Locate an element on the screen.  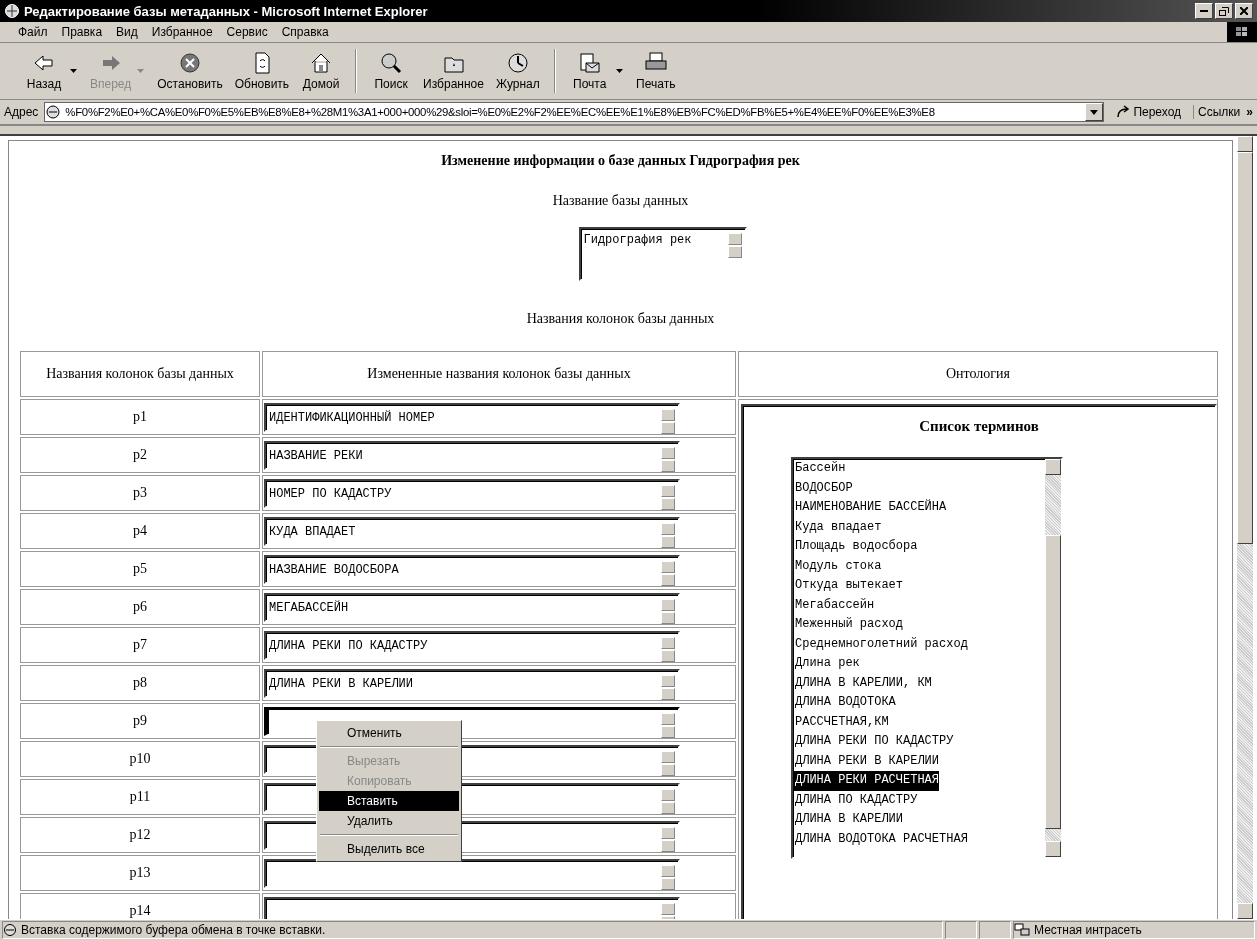
close-button is located at coordinates (1244, 11).